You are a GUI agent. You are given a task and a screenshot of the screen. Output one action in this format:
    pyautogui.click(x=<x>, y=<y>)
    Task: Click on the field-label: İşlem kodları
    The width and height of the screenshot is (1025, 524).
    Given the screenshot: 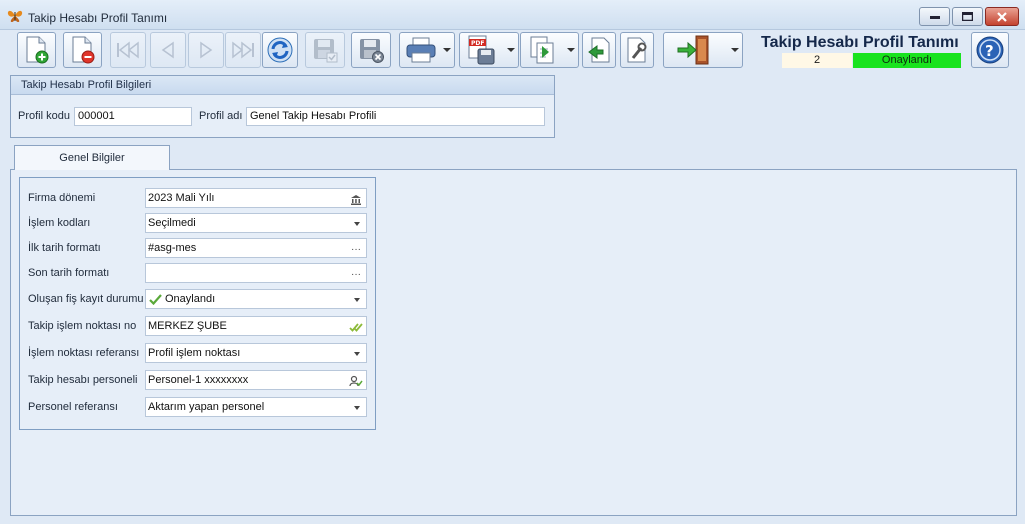 What is the action you would take?
    pyautogui.click(x=59, y=223)
    